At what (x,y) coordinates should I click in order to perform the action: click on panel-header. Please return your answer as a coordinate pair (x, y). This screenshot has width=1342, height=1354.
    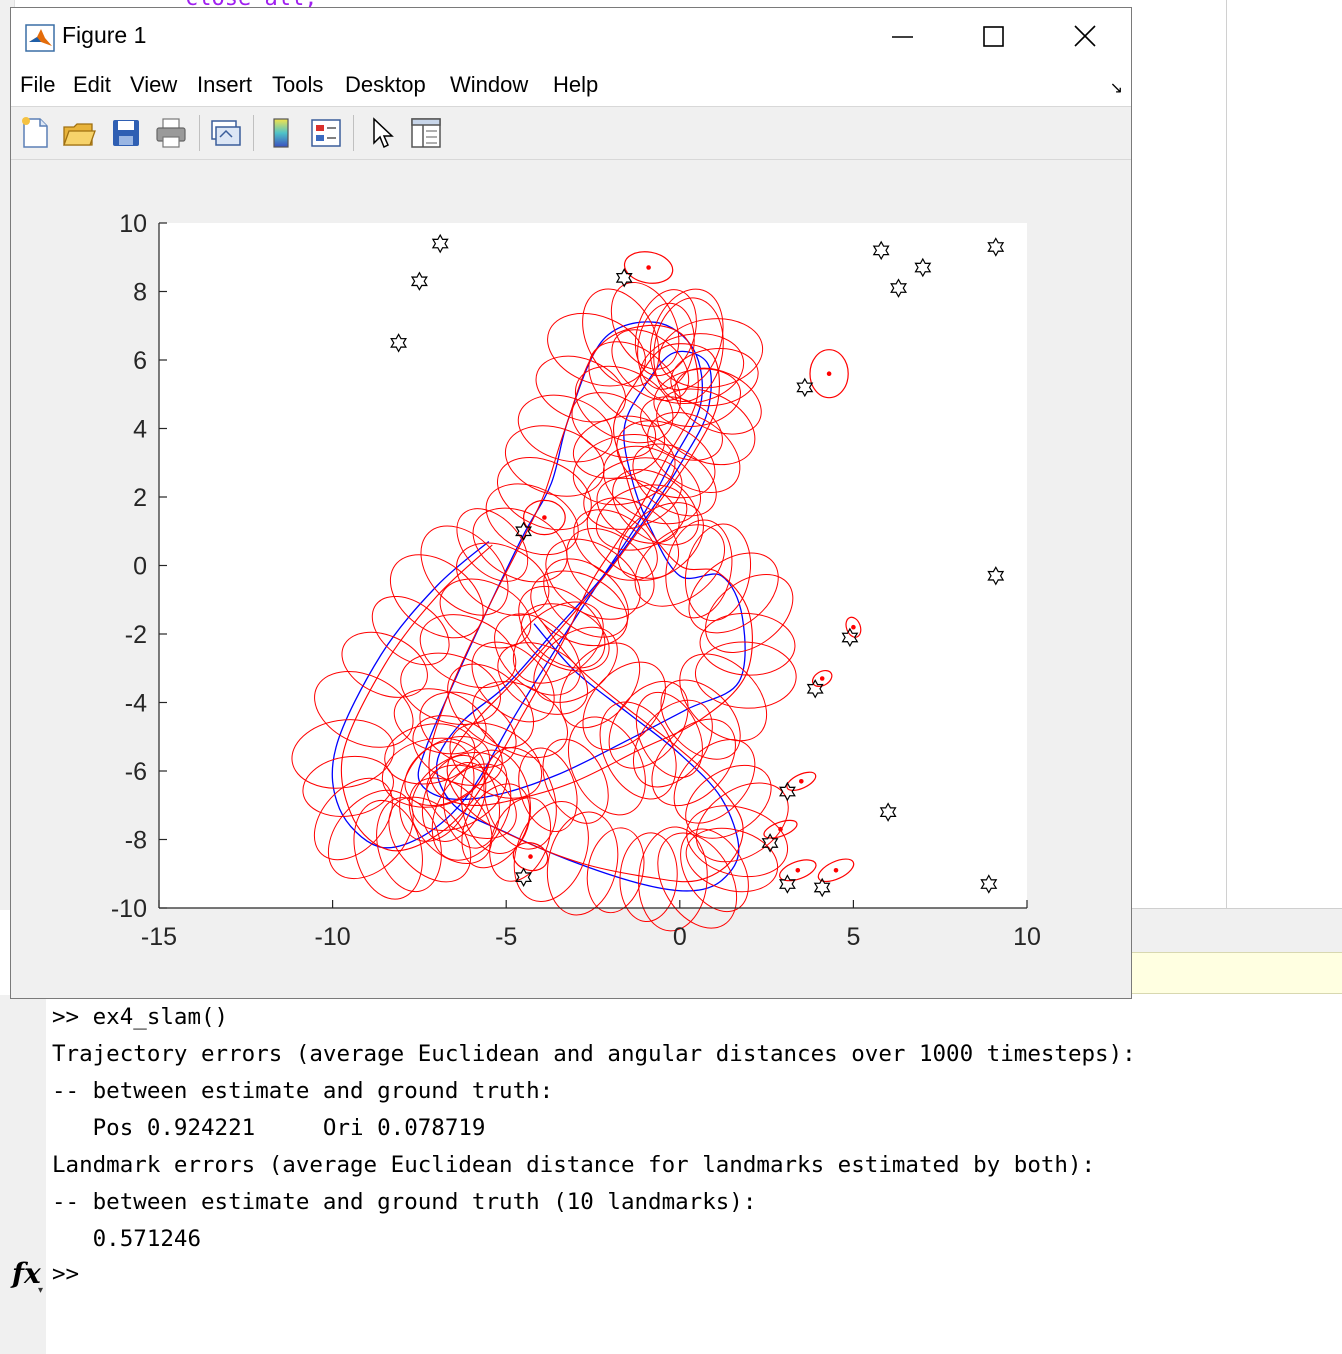
    Looking at the image, I should click on (1237, 930).